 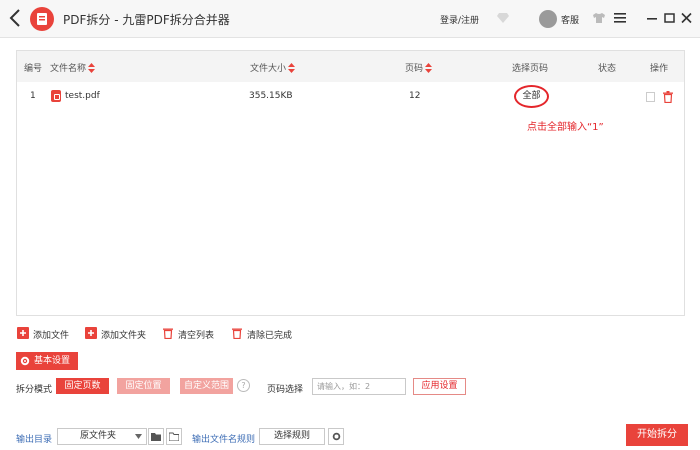 What do you see at coordinates (146, 20) in the screenshot?
I see `window-title: PDF拆分 - 九雷PDF拆分合并器` at bounding box center [146, 20].